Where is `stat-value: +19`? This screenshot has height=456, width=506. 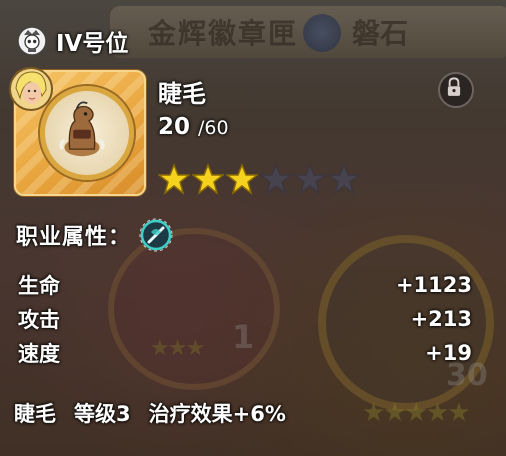 stat-value: +19 is located at coordinates (448, 353).